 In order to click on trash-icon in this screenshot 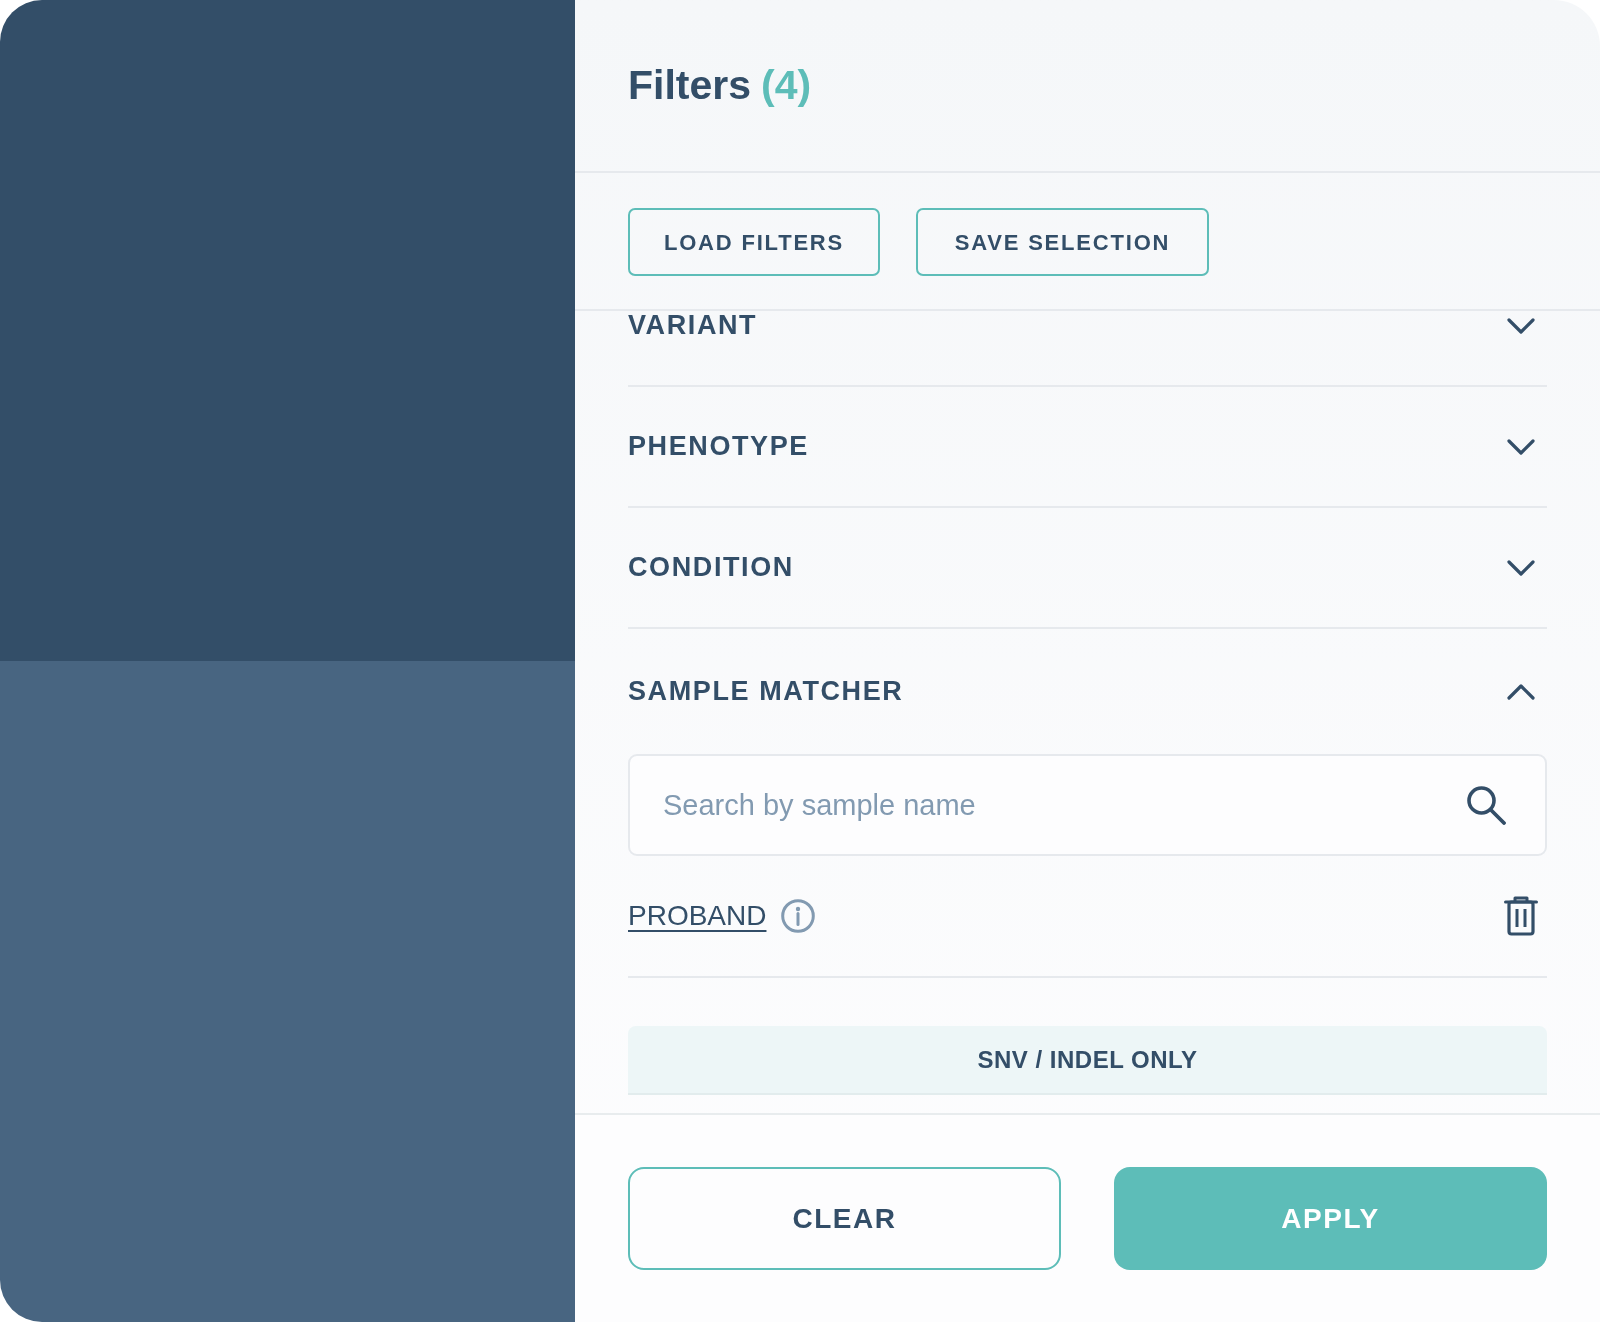, I will do `click(1521, 916)`.